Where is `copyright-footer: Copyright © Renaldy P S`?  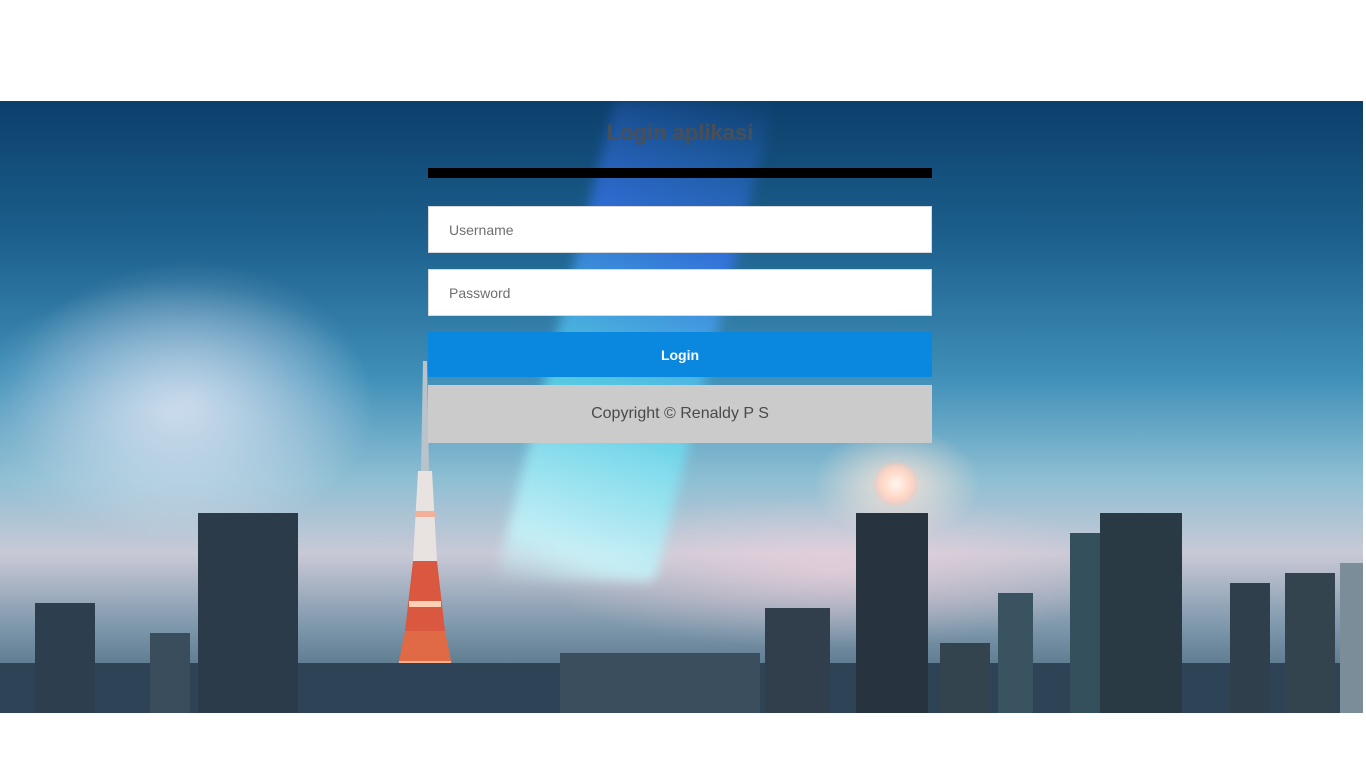
copyright-footer: Copyright © Renaldy P S is located at coordinates (680, 414).